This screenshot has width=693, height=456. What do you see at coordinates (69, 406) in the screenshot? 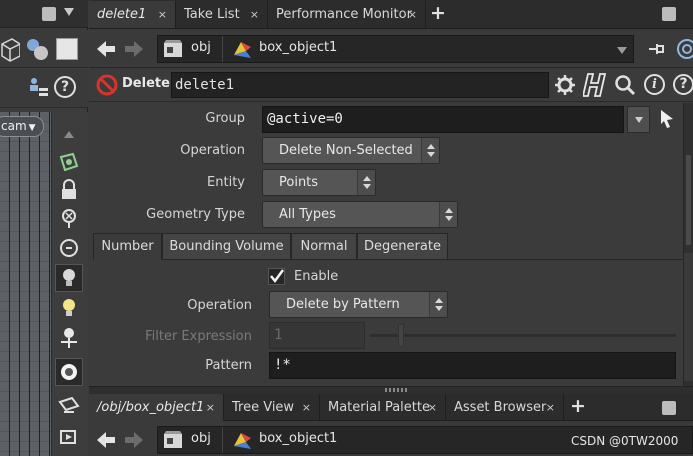
I see `camera-view-icon` at bounding box center [69, 406].